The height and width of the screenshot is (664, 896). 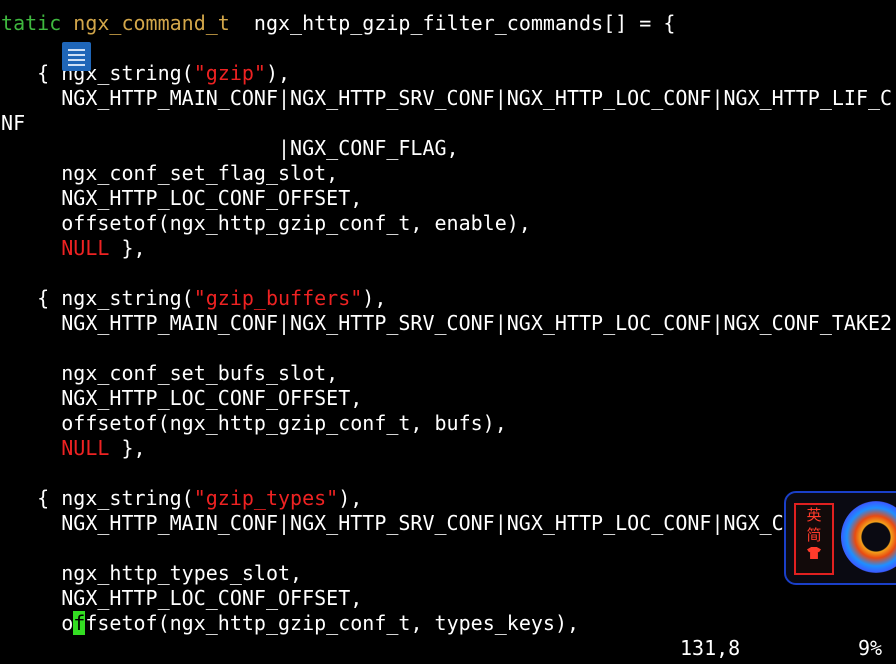 I want to click on code-token: offsetof(ngx_http_gzip_conf_t, bufs),, so click(x=253, y=423).